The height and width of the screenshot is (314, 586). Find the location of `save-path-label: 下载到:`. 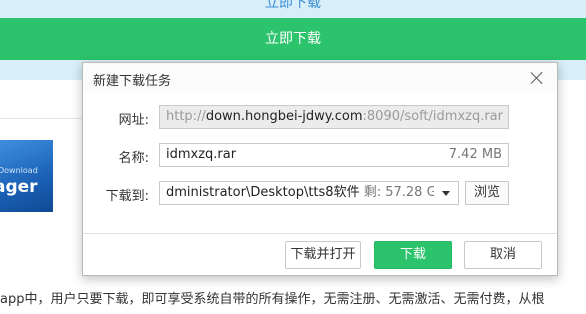

save-path-label: 下载到: is located at coordinates (127, 196).